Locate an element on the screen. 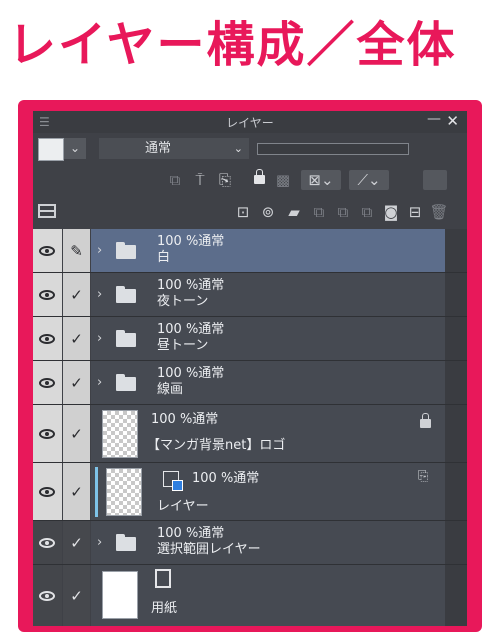 This screenshot has width=500, height=641. layer-color-swatch is located at coordinates (51, 149).